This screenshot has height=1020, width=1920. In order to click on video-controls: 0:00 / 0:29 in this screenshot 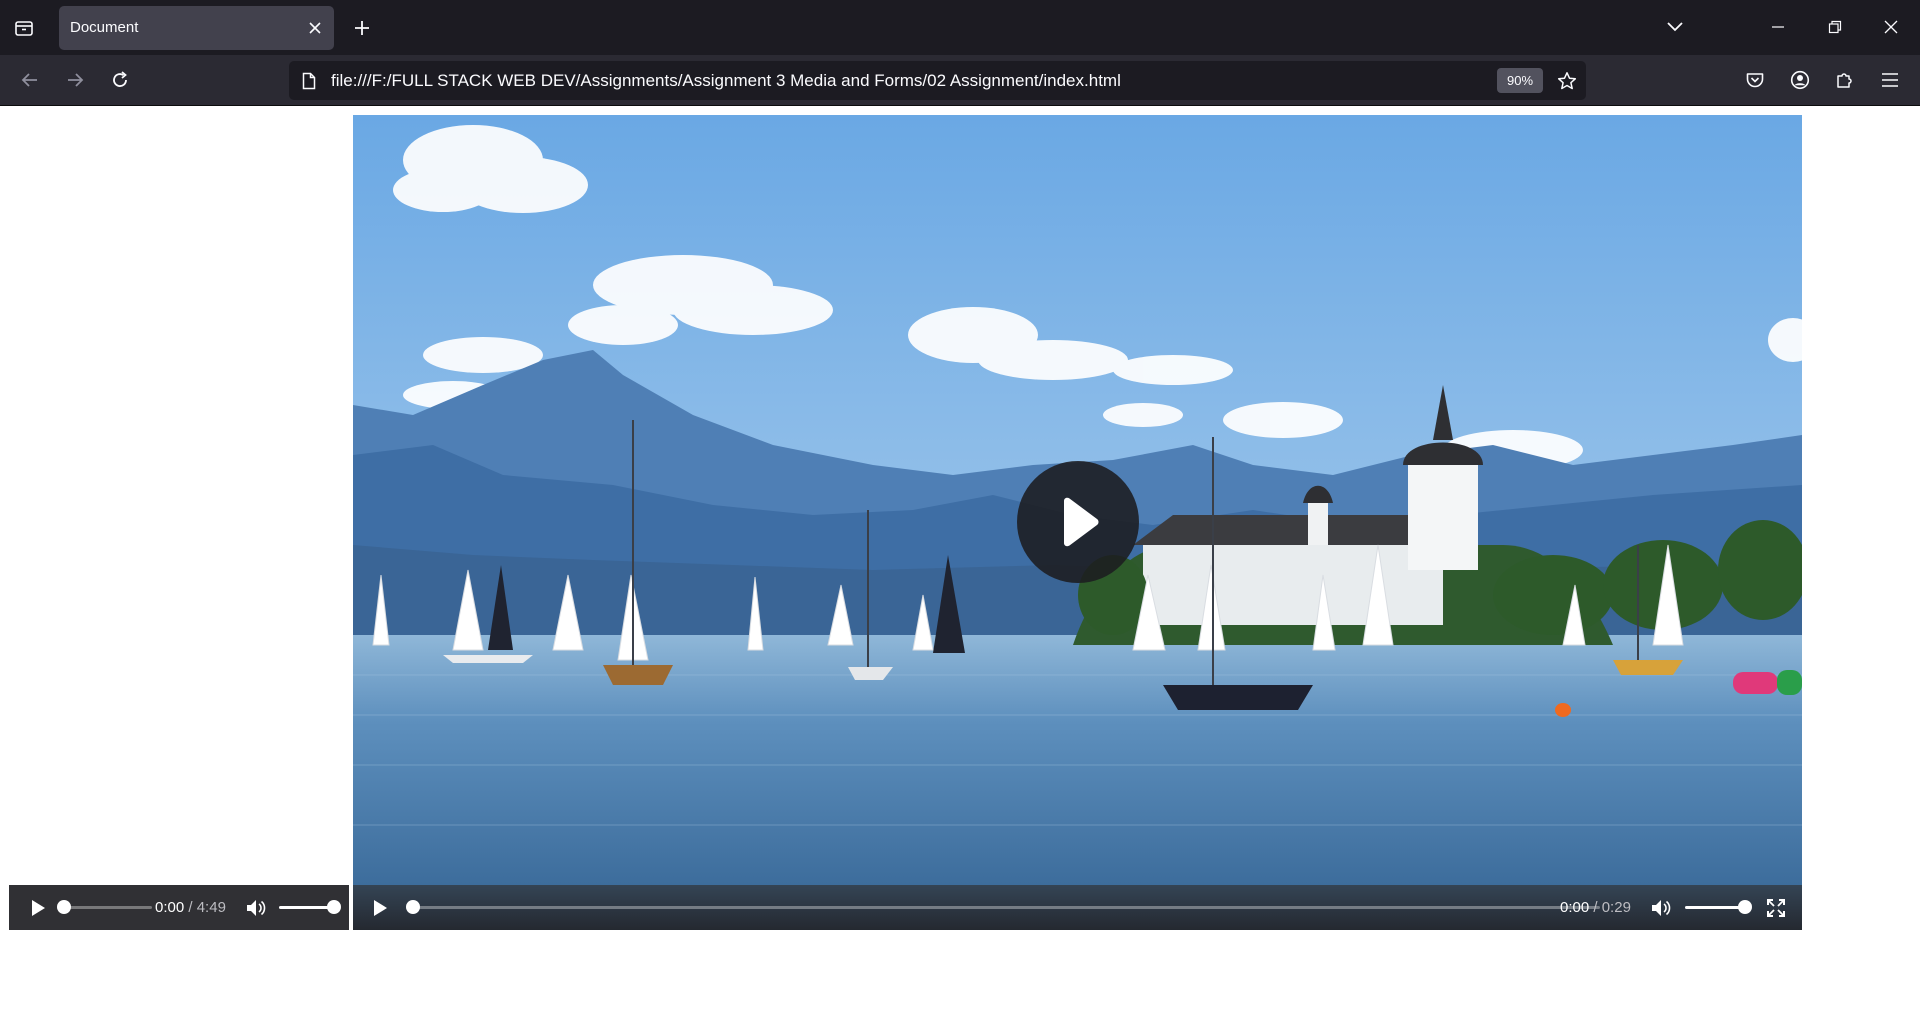, I will do `click(1077, 907)`.